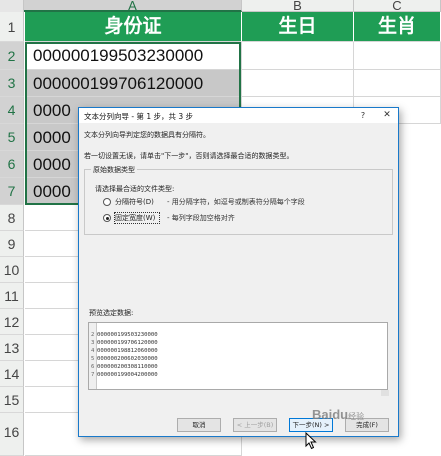 The image size is (441, 456). I want to click on preview-row-text: 000000200308110000, so click(127, 367).